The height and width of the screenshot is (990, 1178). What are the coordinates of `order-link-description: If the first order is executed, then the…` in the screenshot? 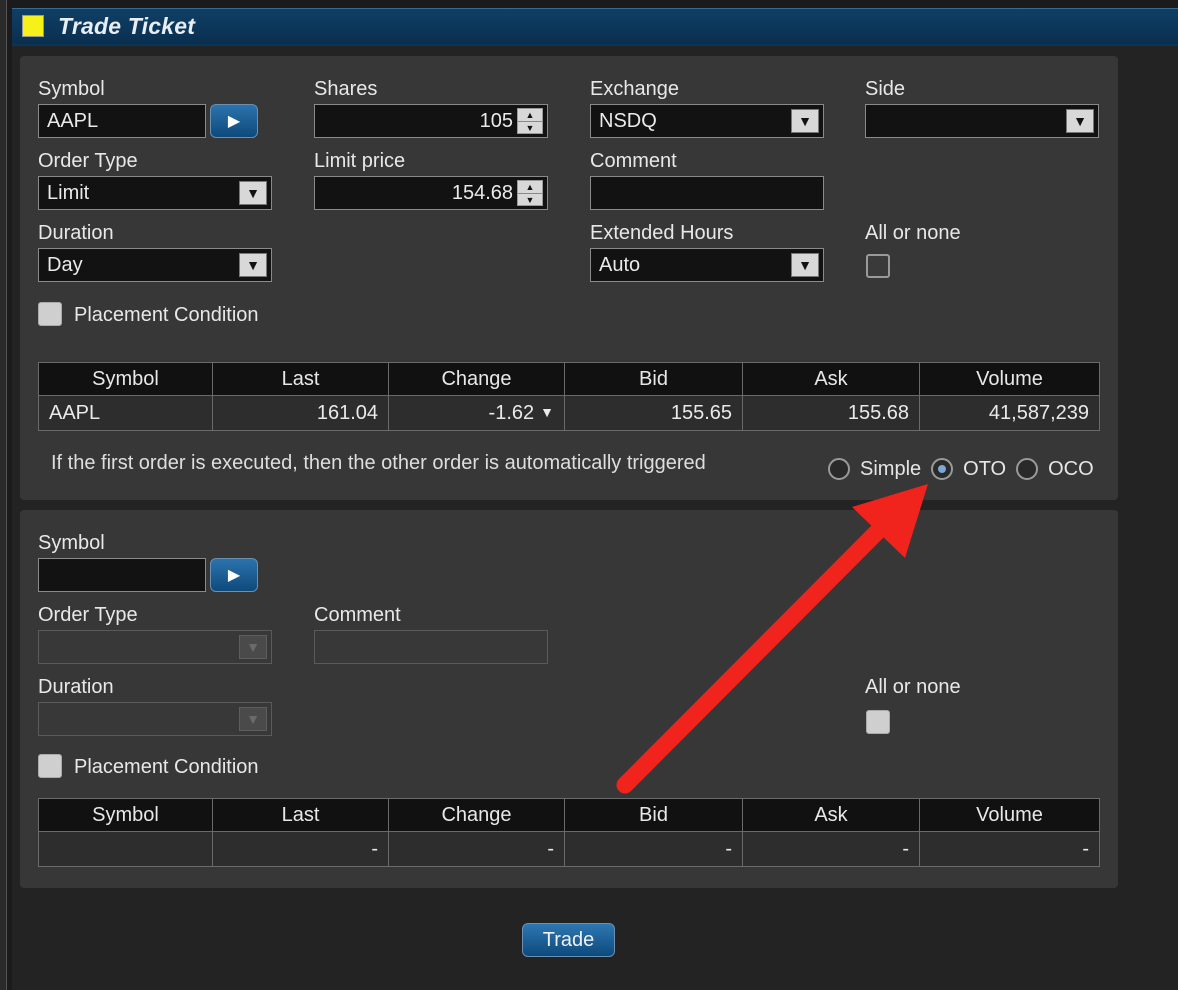 It's located at (378, 463).